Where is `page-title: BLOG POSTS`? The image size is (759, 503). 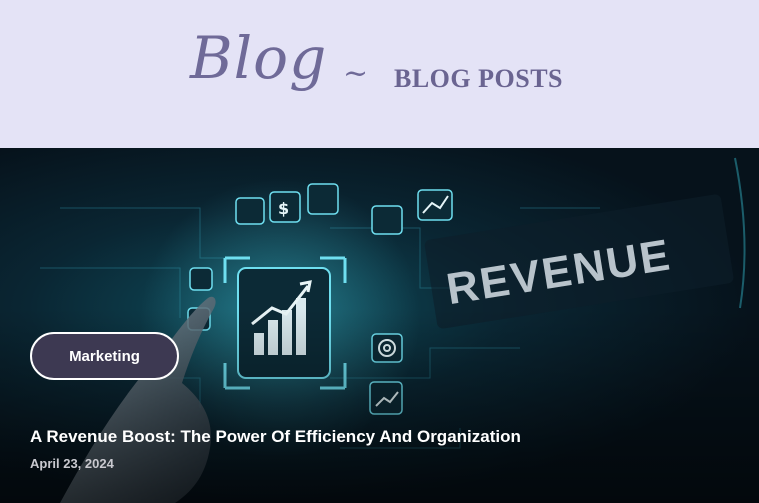
page-title: BLOG POSTS is located at coordinates (478, 78).